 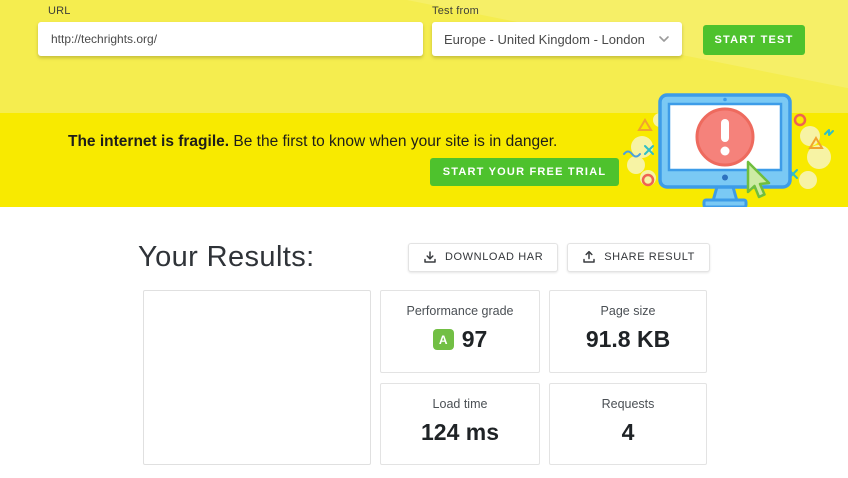 What do you see at coordinates (589, 257) in the screenshot?
I see `share-icon` at bounding box center [589, 257].